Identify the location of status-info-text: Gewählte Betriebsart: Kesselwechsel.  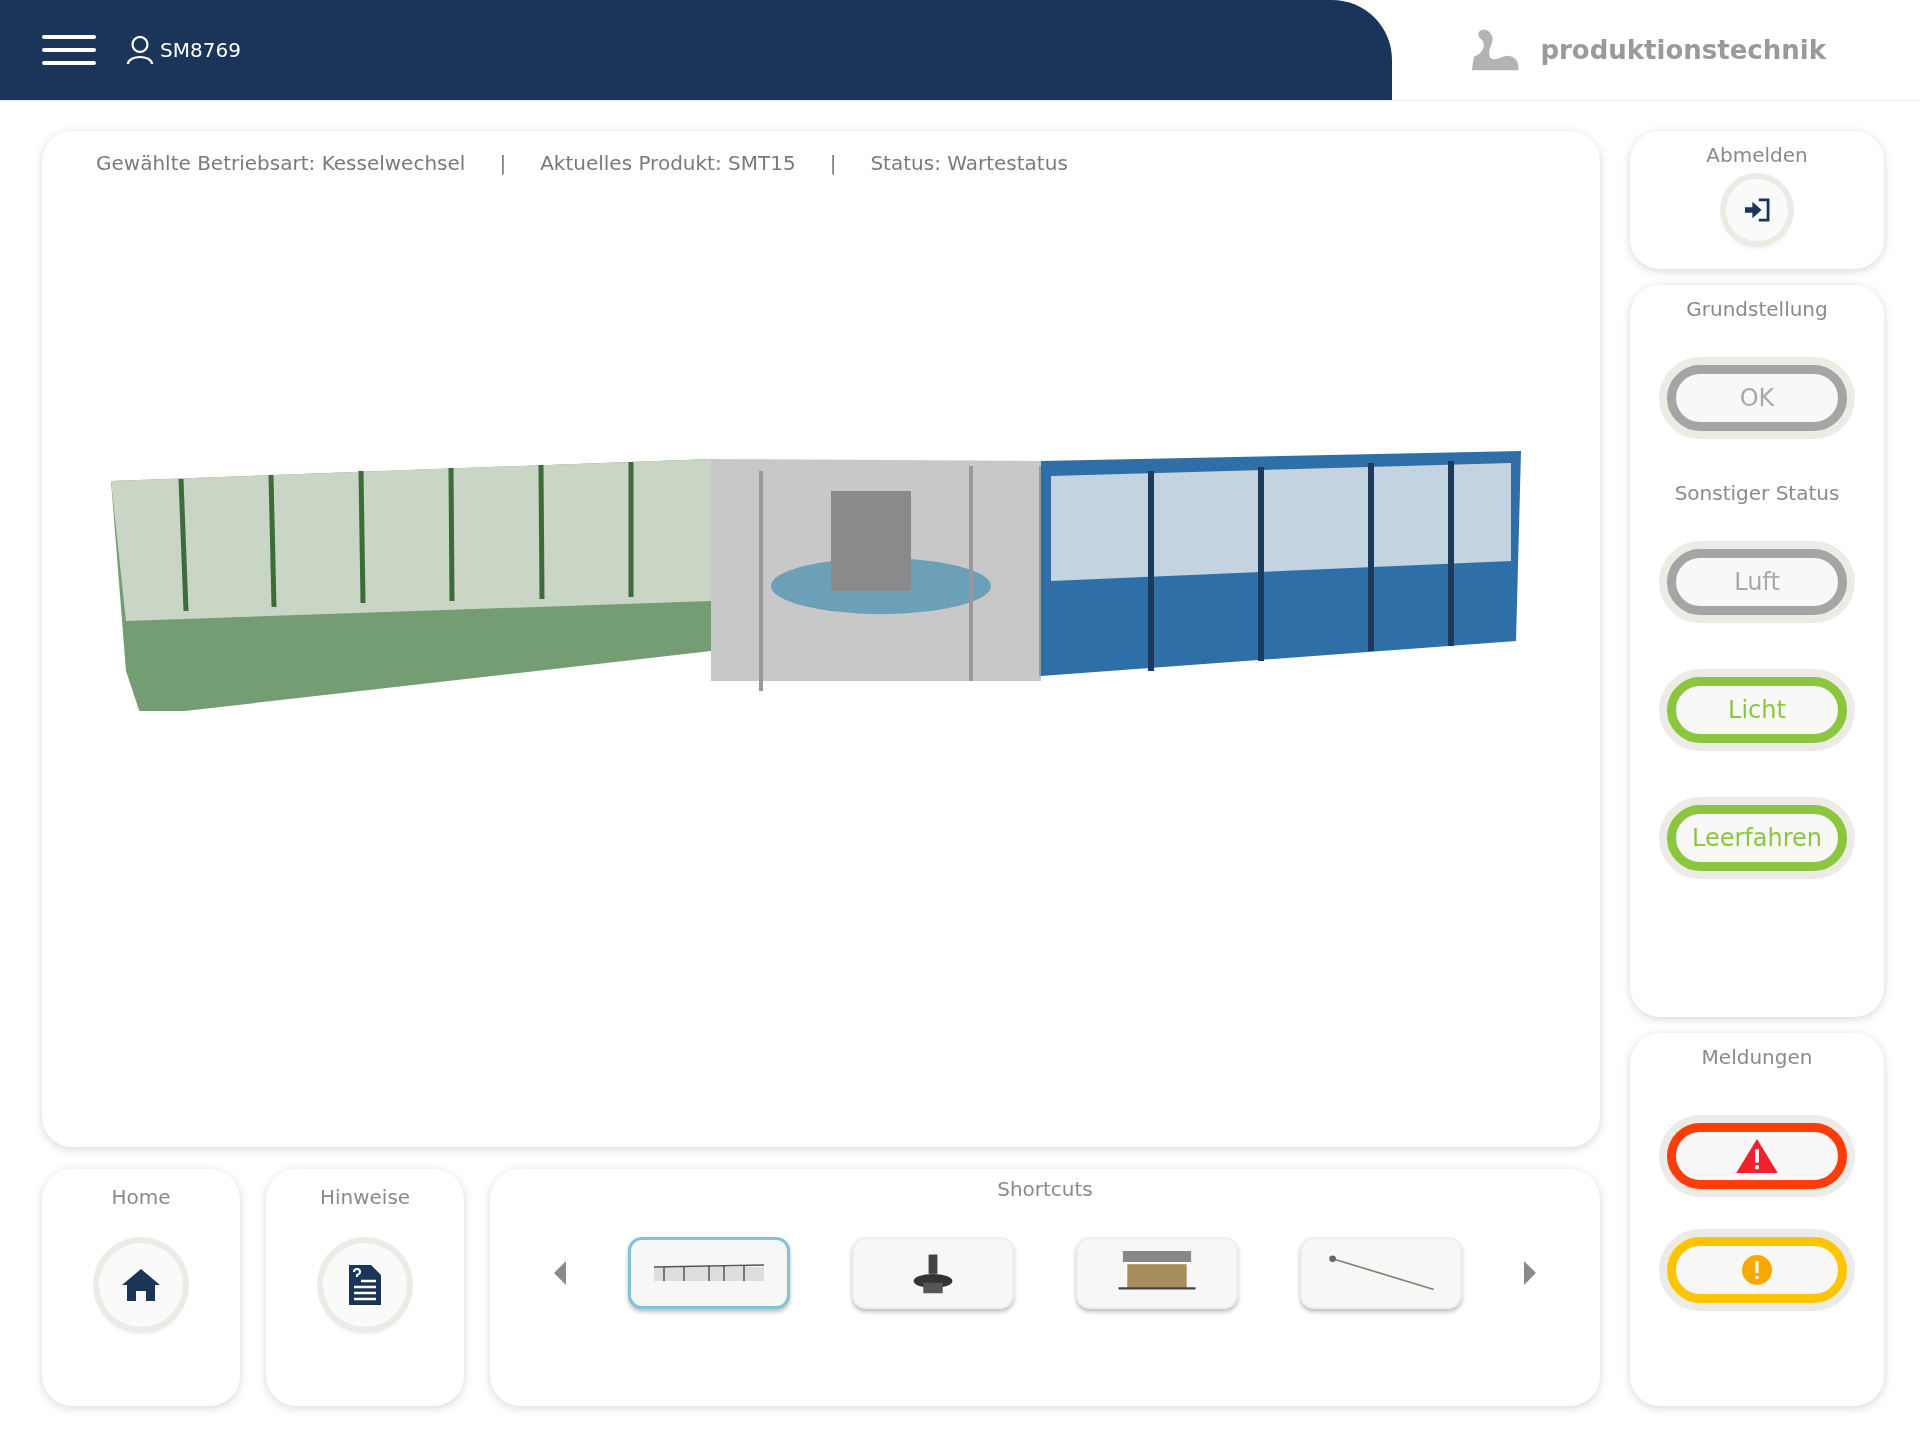
(281, 163).